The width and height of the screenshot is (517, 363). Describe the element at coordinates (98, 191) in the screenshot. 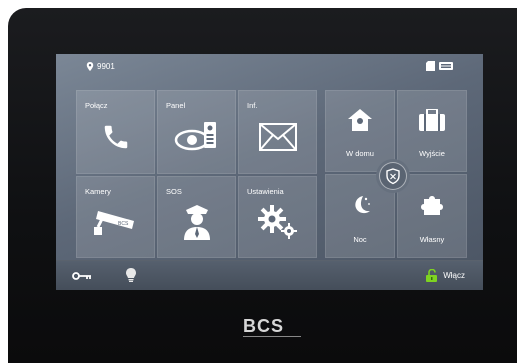

I see `tile-kamery-label: Kamery` at that location.